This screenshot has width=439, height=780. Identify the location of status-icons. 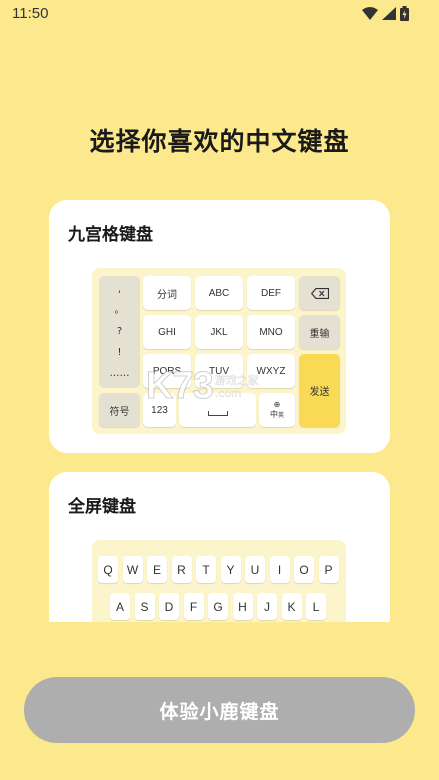
(385, 13).